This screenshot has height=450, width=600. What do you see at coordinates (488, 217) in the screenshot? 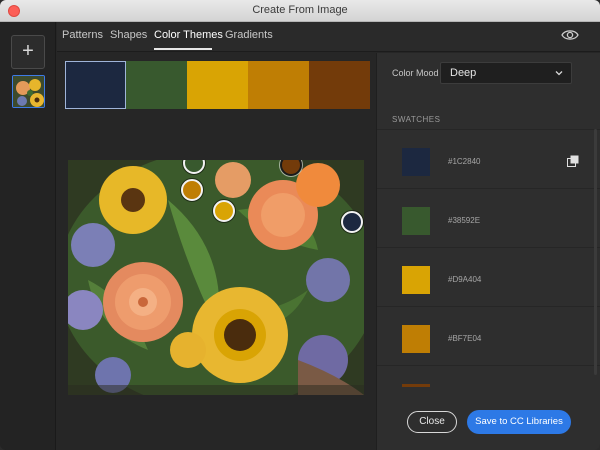
I see `swatch-row: #38592E` at bounding box center [488, 217].